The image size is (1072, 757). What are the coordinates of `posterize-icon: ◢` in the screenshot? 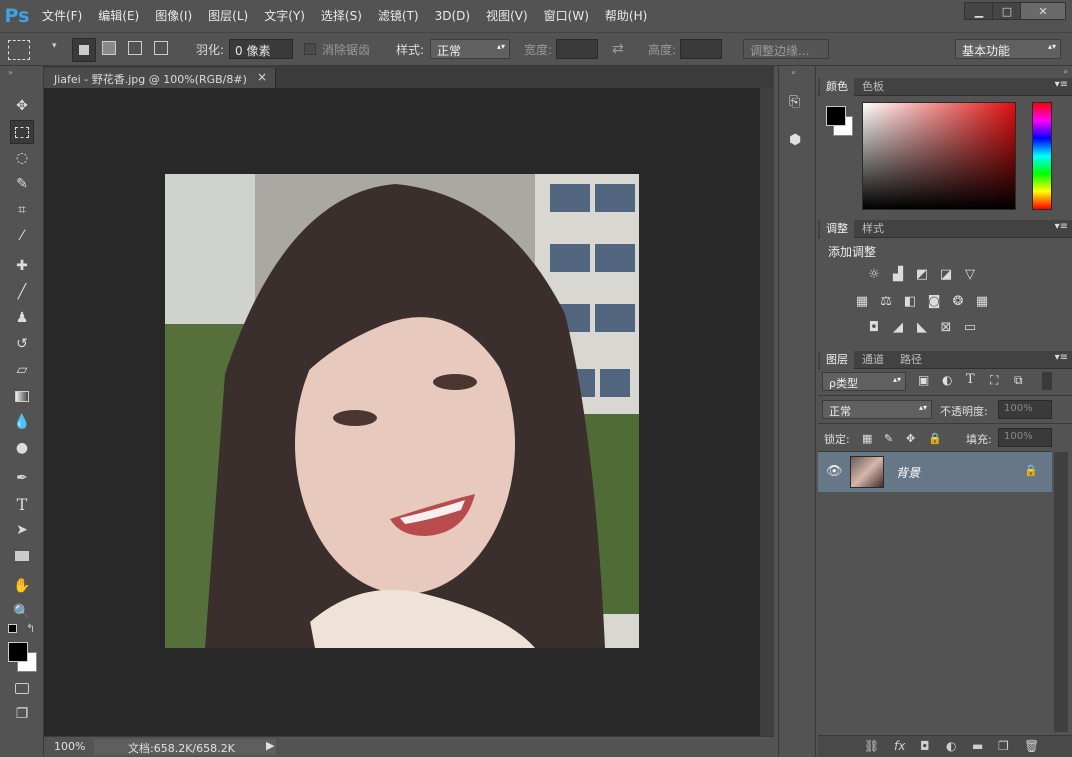 It's located at (898, 328).